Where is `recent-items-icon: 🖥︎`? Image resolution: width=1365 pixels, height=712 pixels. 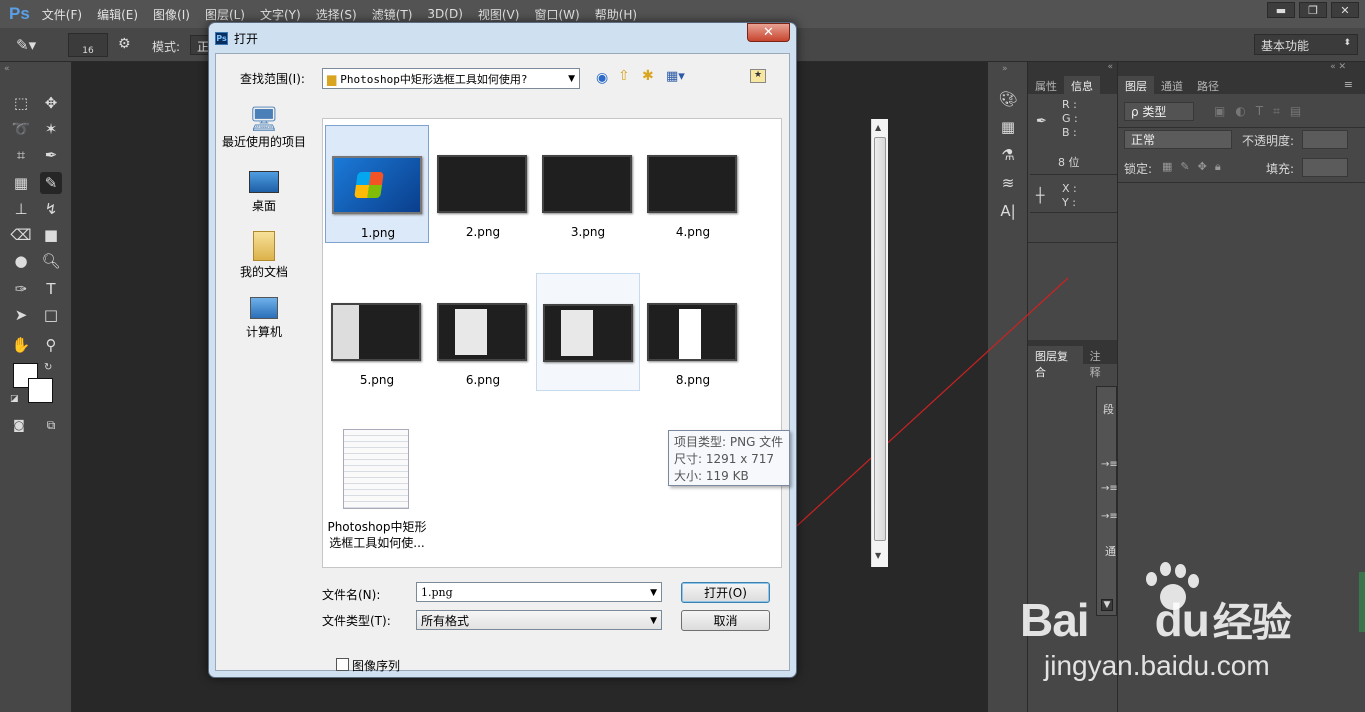 recent-items-icon: 🖥︎ is located at coordinates (264, 119).